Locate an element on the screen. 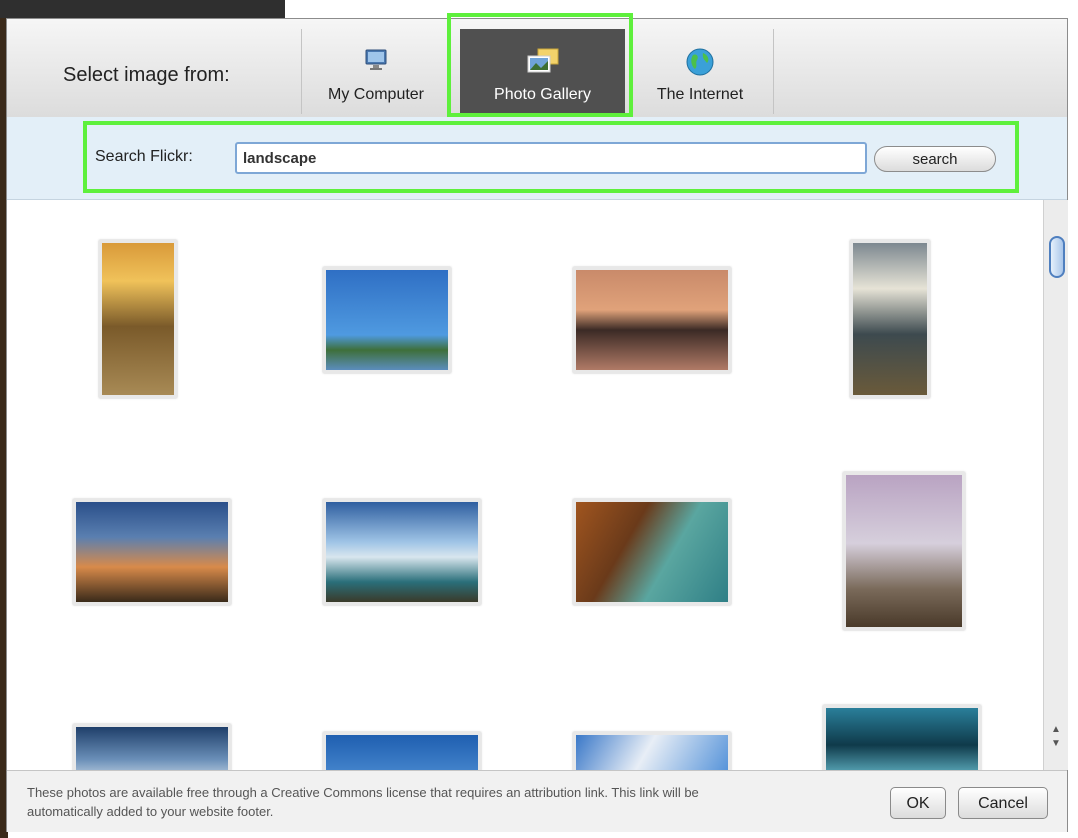 This screenshot has width=1078, height=838. highlight-box-search is located at coordinates (551, 157).